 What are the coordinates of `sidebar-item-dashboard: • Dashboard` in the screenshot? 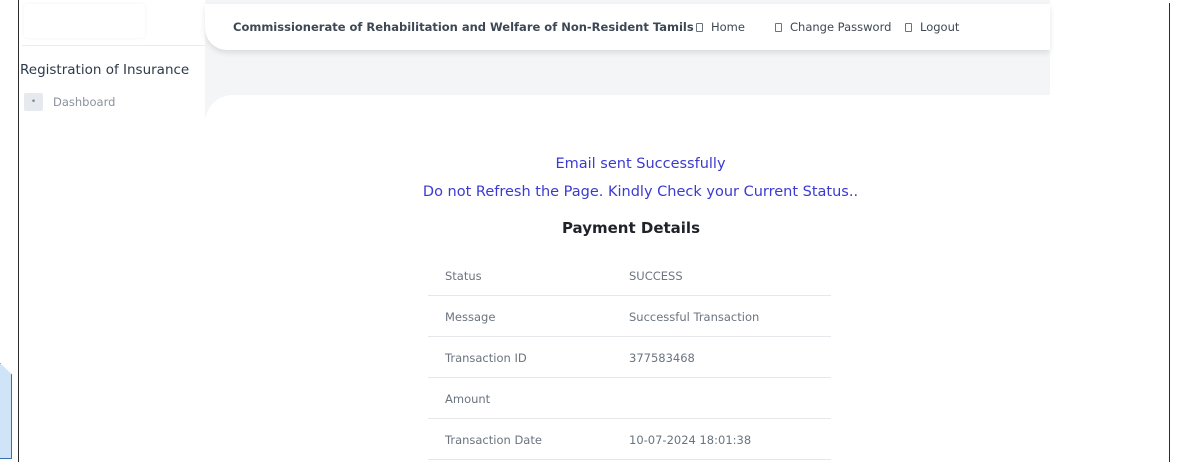 It's located at (69, 102).